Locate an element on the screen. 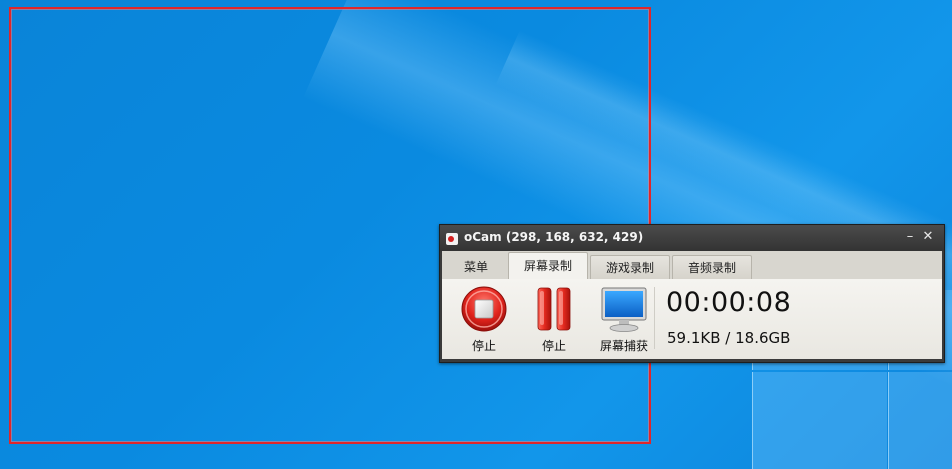 This screenshot has height=469, width=952. file-size-info: 59.1KB / 18.6GB is located at coordinates (729, 338).